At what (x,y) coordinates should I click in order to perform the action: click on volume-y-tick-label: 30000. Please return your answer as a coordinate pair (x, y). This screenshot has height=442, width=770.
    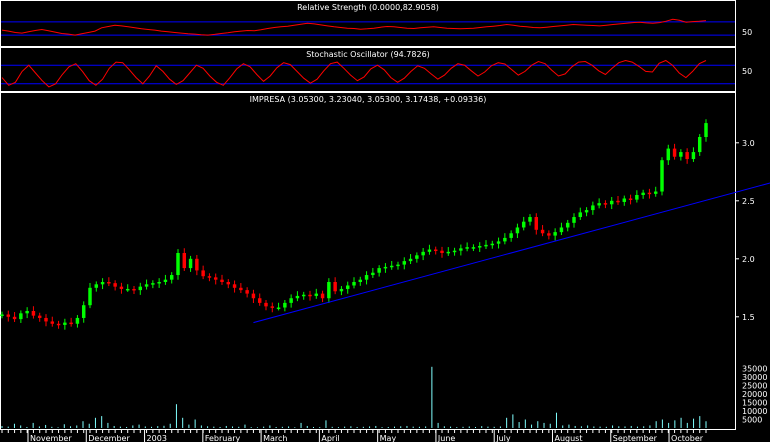
    Looking at the image, I should click on (754, 377).